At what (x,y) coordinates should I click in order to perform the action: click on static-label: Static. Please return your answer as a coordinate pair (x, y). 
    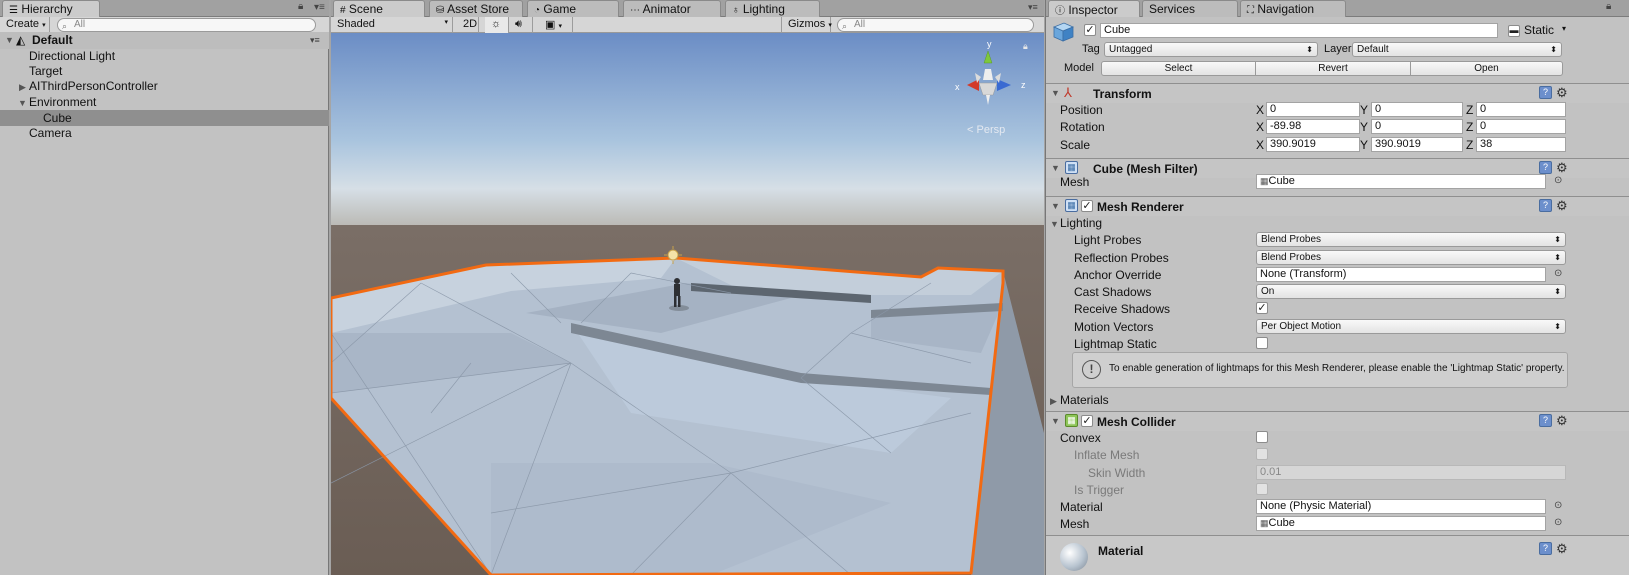
    Looking at the image, I should click on (1539, 30).